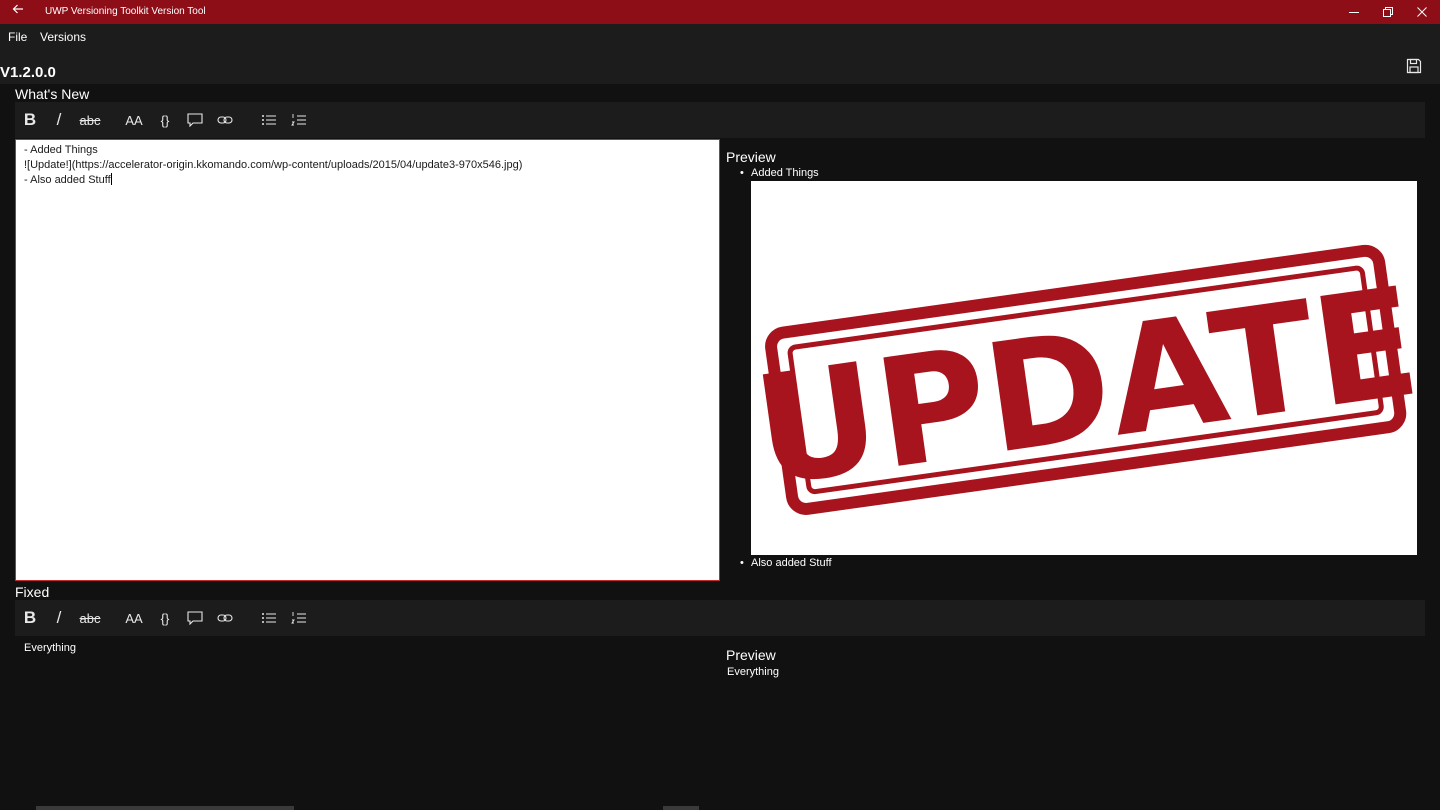 The height and width of the screenshot is (810, 1440). Describe the element at coordinates (753, 672) in the screenshot. I see `fixed-preview-text: Everything` at that location.